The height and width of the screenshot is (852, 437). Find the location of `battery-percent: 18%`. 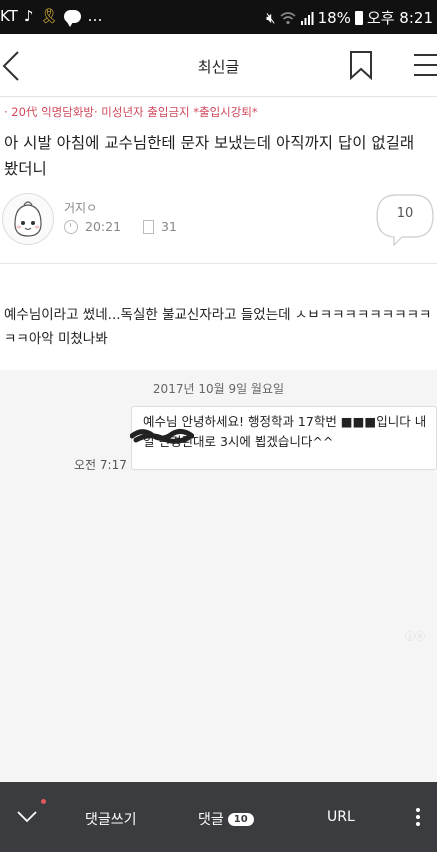

battery-percent: 18% is located at coordinates (334, 17).